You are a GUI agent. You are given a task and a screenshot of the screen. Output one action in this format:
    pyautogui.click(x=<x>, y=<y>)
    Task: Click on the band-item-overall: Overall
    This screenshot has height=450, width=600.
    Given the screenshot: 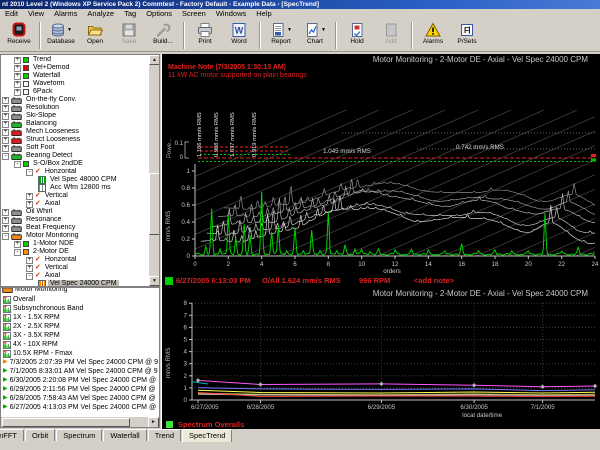 What is the action you would take?
    pyautogui.click(x=80, y=299)
    